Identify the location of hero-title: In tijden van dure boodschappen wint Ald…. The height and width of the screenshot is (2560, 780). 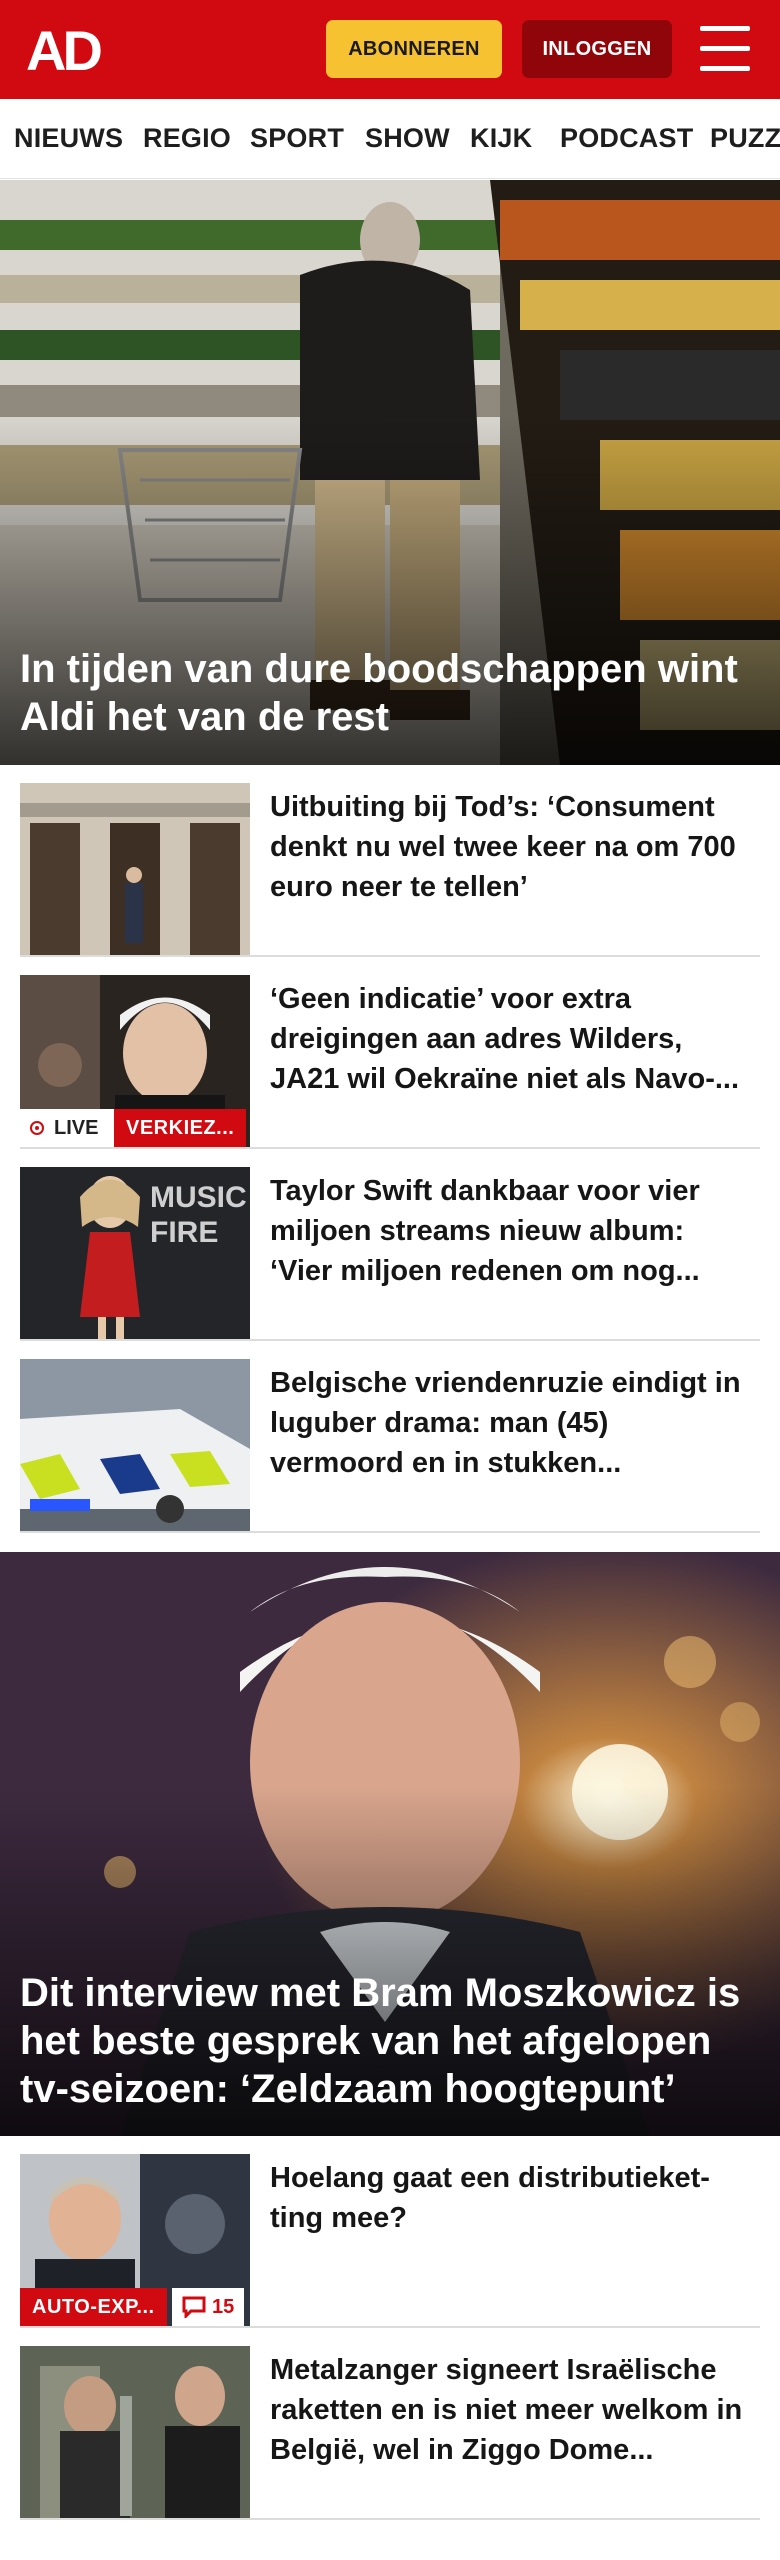
(379, 693).